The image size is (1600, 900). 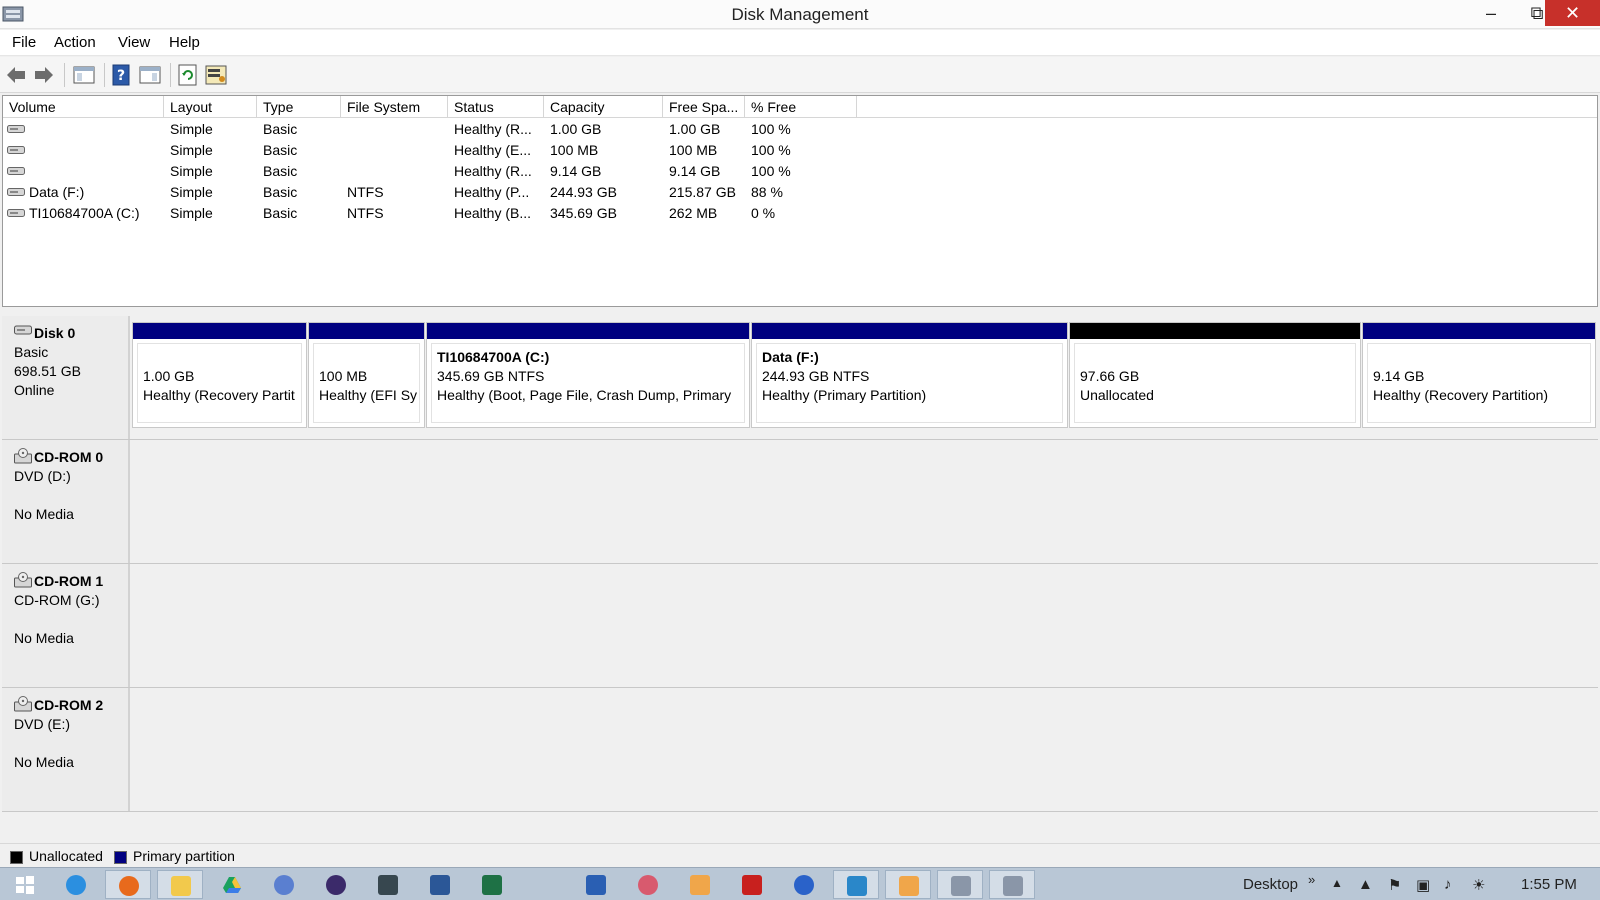 What do you see at coordinates (184, 42) in the screenshot?
I see `menu-help: Help` at bounding box center [184, 42].